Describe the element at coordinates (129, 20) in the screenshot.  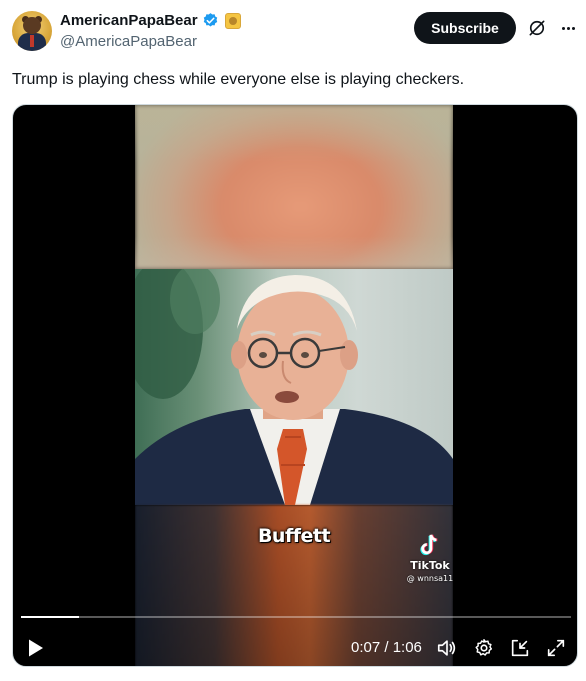
I see `author-display-name: AmericanPapaBear` at that location.